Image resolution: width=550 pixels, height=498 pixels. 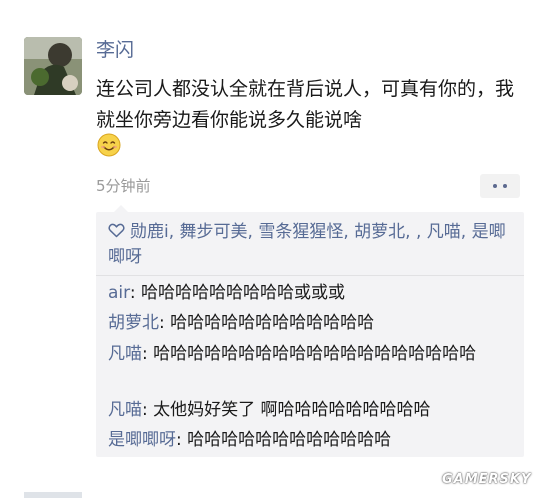 I want to click on comment-item: air: 哈哈哈哈哈哈哈哈哈或或或, so click(x=313, y=293).